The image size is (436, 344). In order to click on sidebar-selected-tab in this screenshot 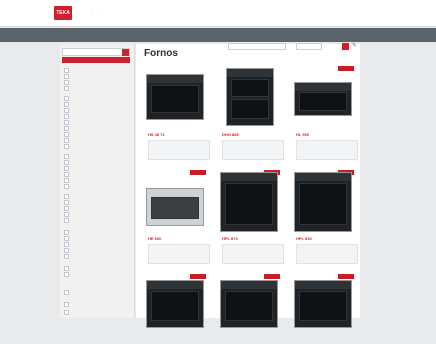, I will do `click(96, 60)`.